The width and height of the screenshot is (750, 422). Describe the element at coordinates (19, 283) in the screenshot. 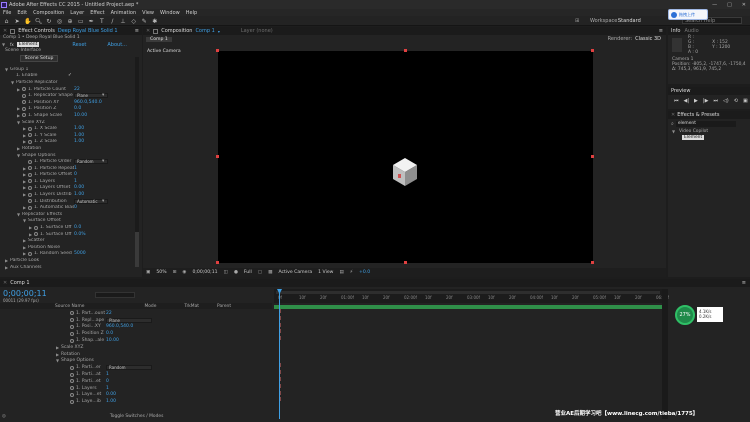

I see `timeline-tab: Comp 1` at that location.